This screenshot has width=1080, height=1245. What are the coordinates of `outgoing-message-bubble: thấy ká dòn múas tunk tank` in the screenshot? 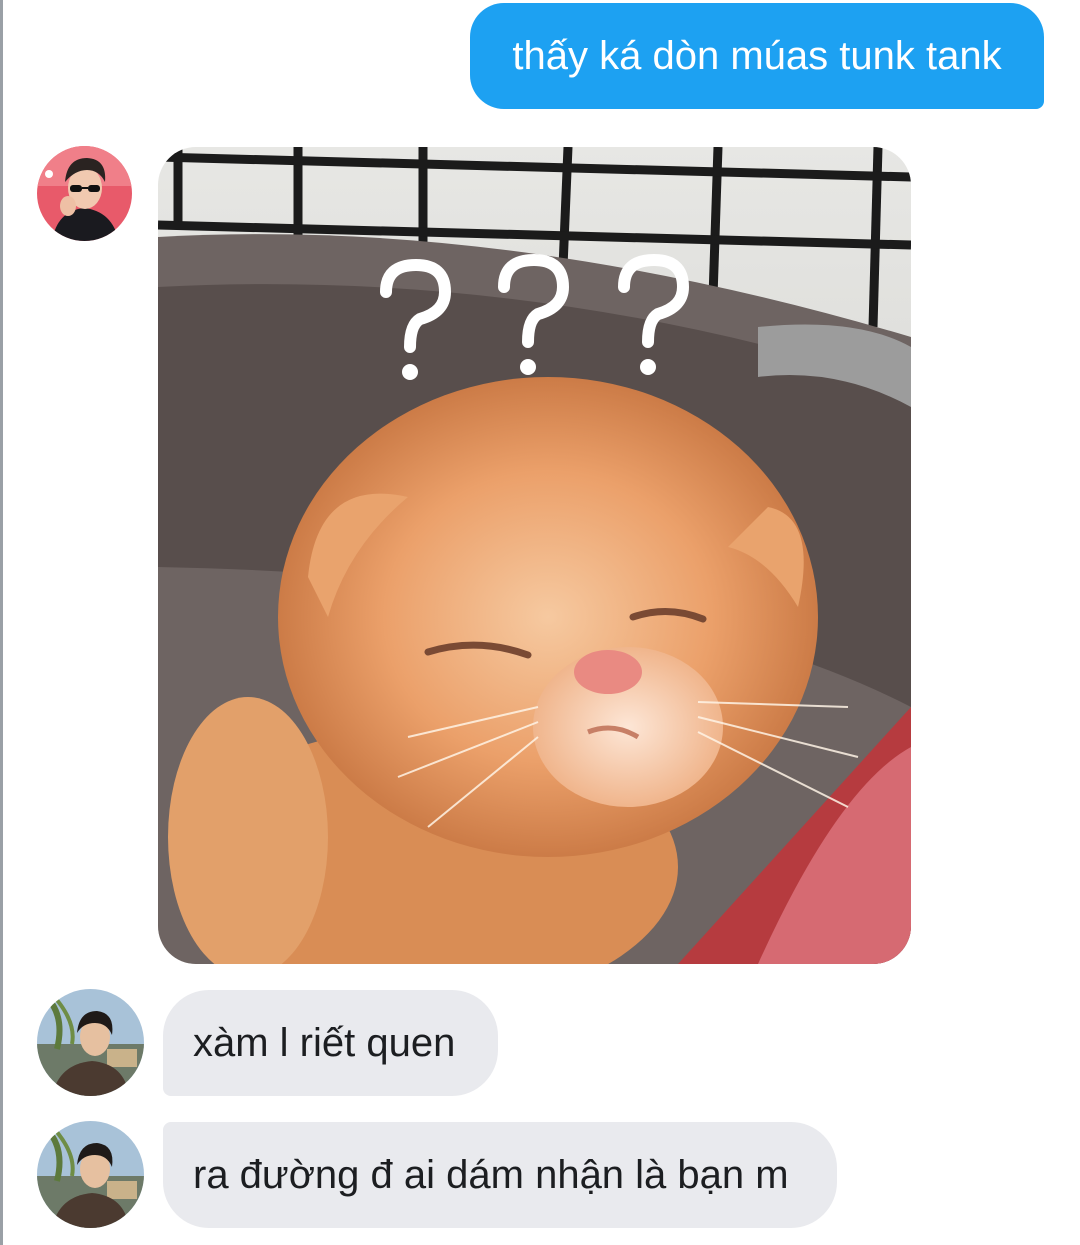 It's located at (757, 56).